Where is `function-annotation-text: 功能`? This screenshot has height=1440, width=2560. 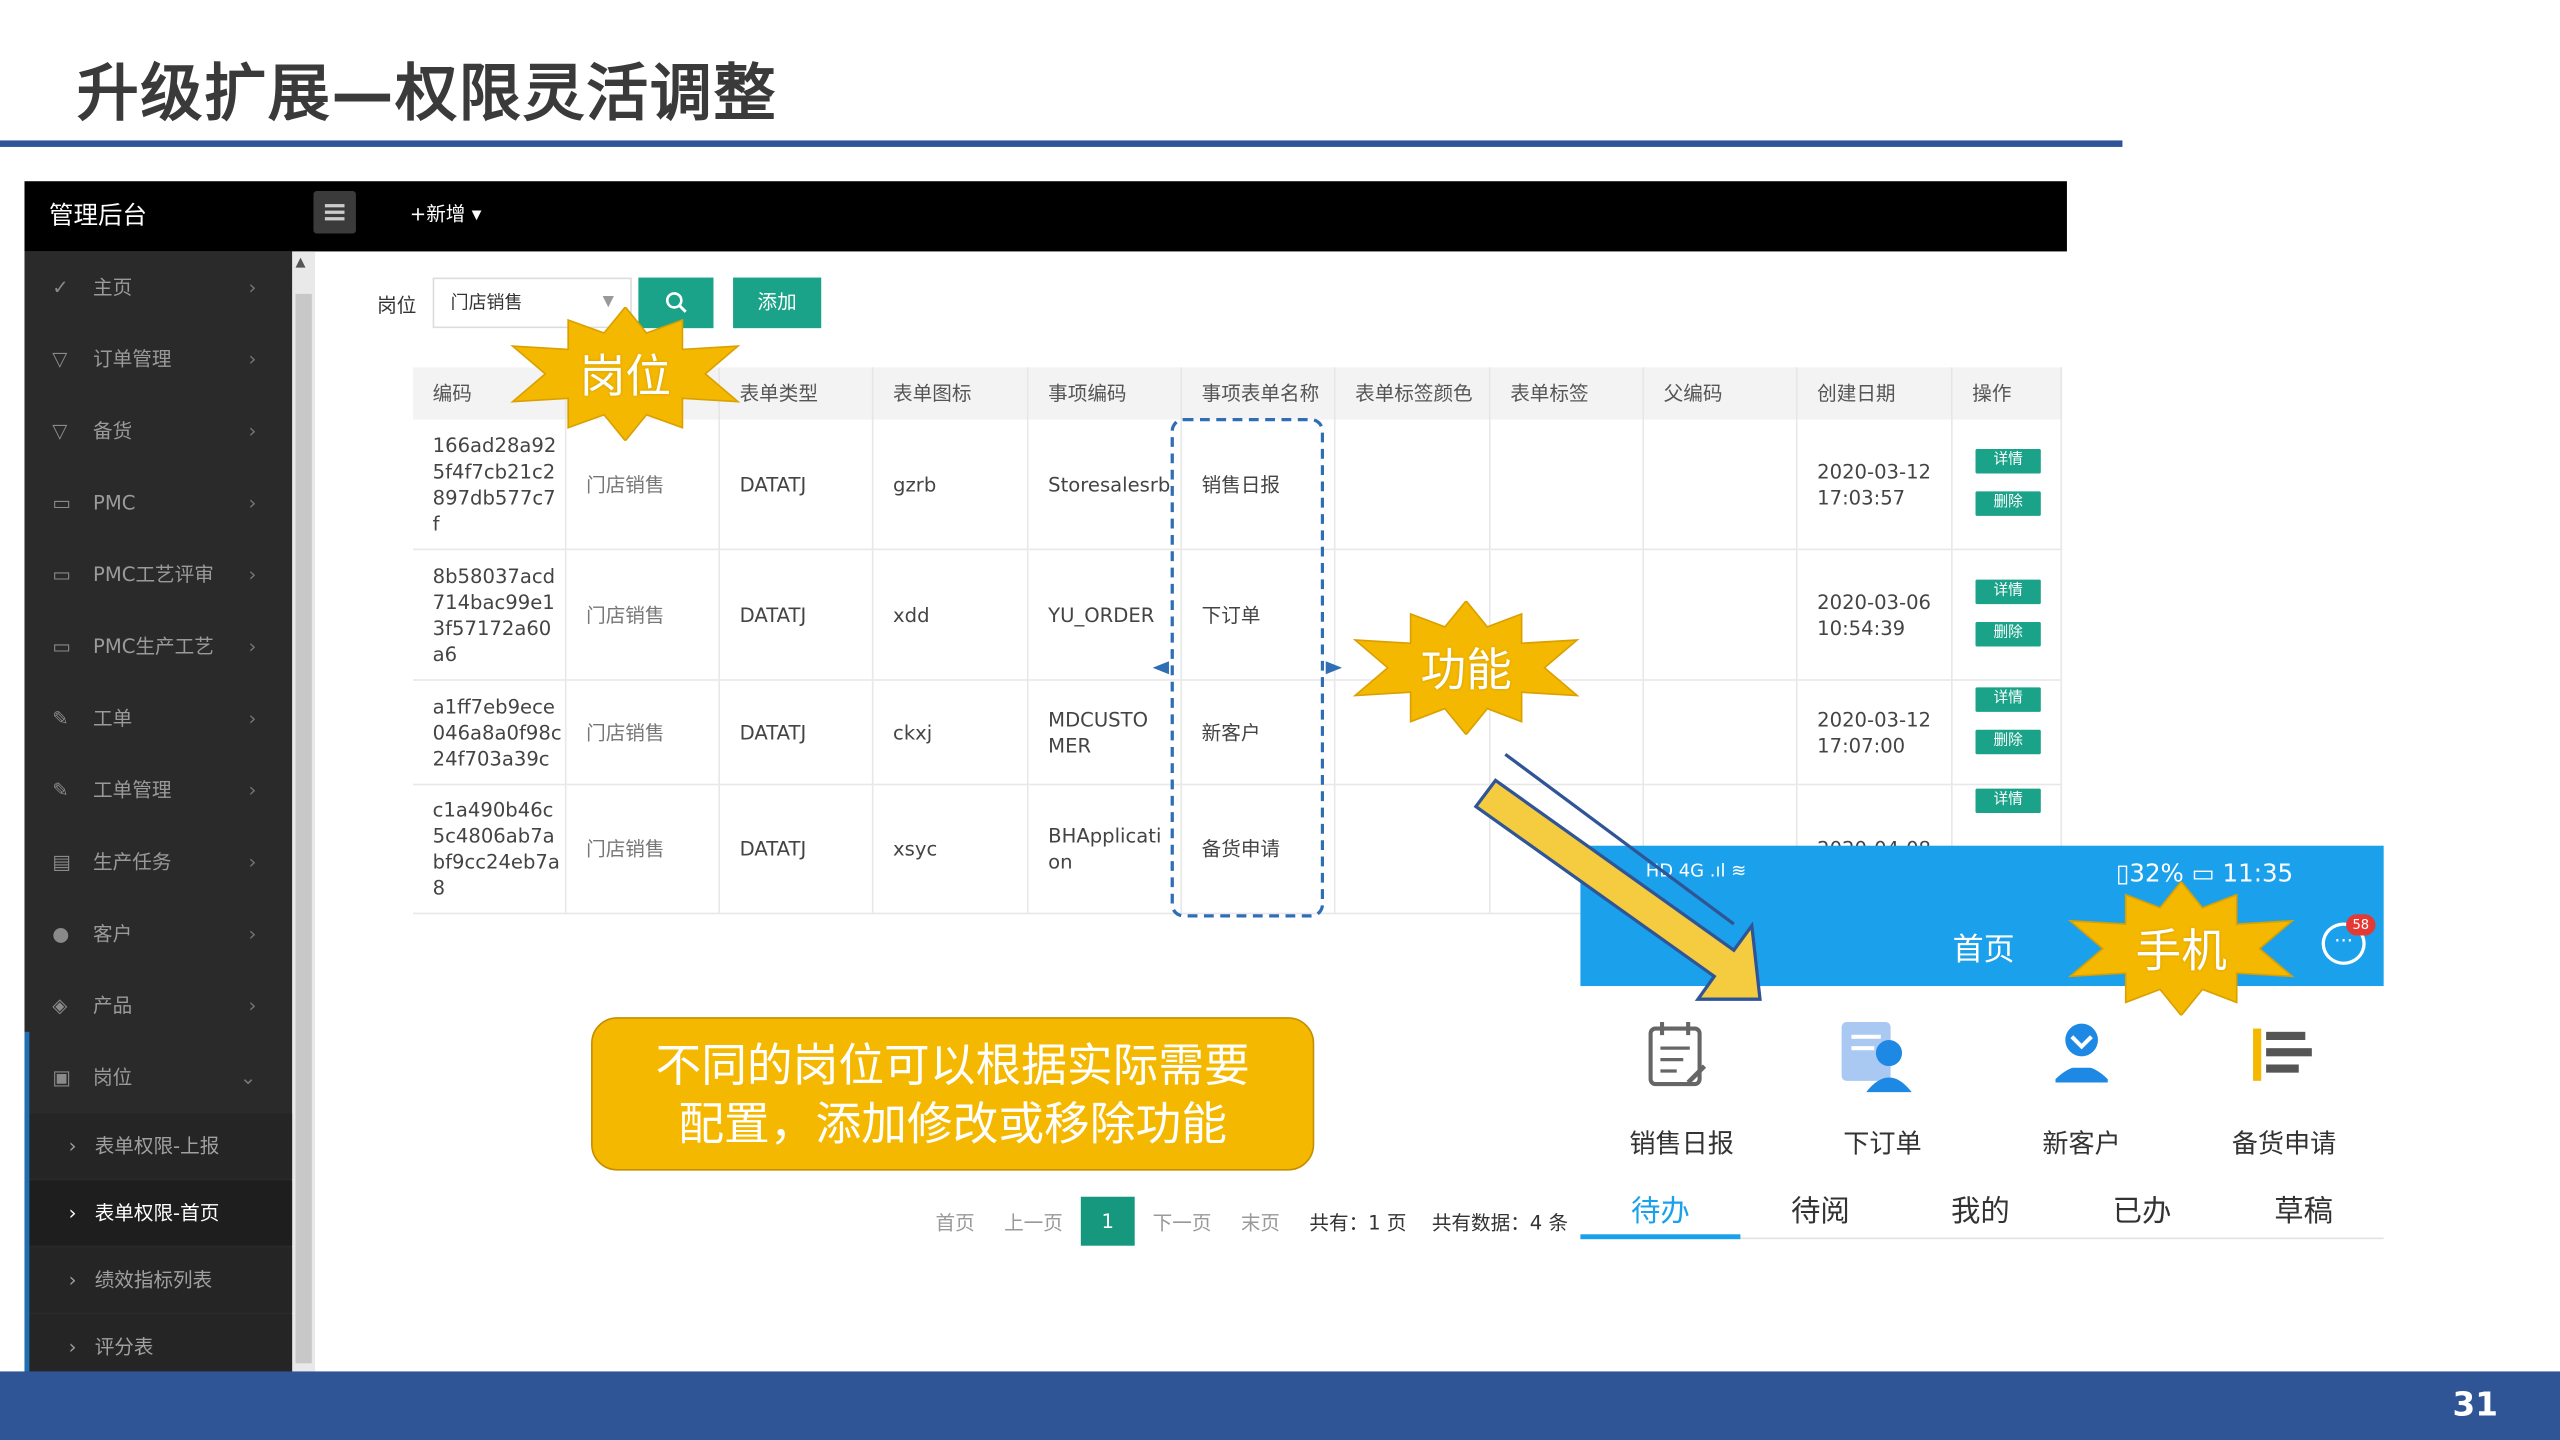
function-annotation-text: 功能 is located at coordinates (1466, 670).